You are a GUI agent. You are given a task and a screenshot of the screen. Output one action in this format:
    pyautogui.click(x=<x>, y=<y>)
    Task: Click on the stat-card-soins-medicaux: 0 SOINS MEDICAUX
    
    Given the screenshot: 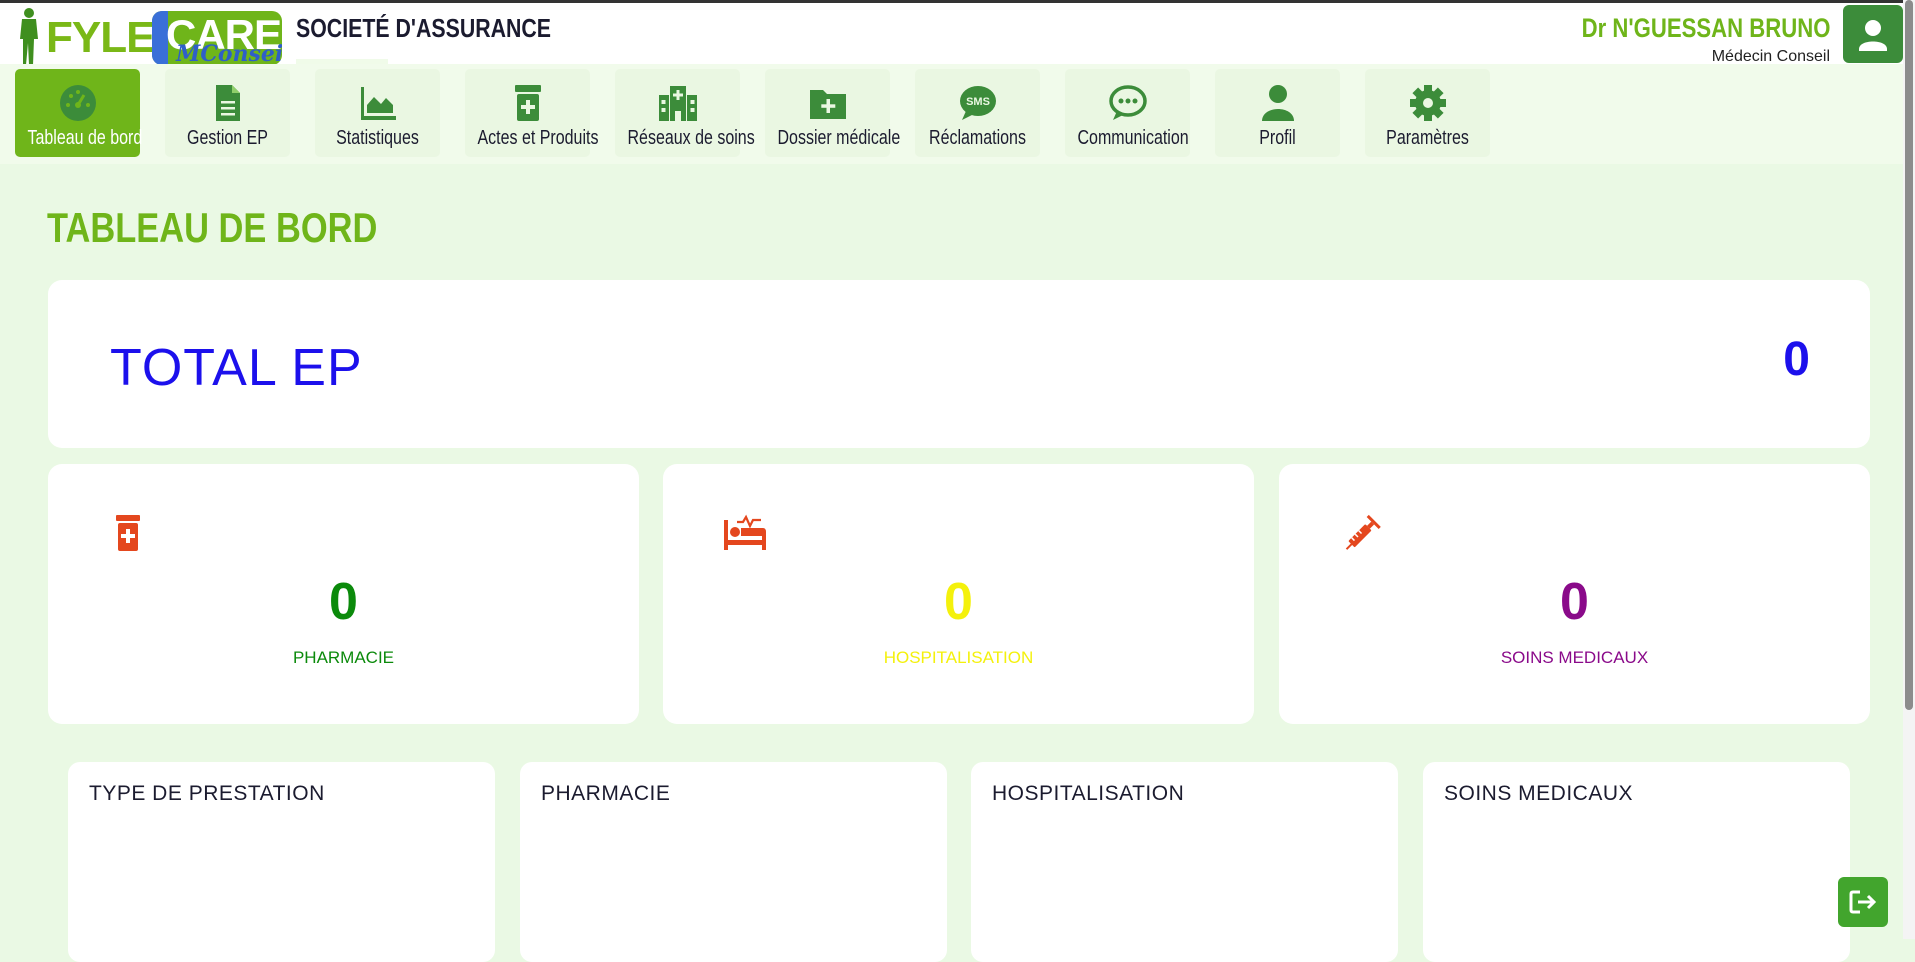 What is the action you would take?
    pyautogui.click(x=1574, y=594)
    